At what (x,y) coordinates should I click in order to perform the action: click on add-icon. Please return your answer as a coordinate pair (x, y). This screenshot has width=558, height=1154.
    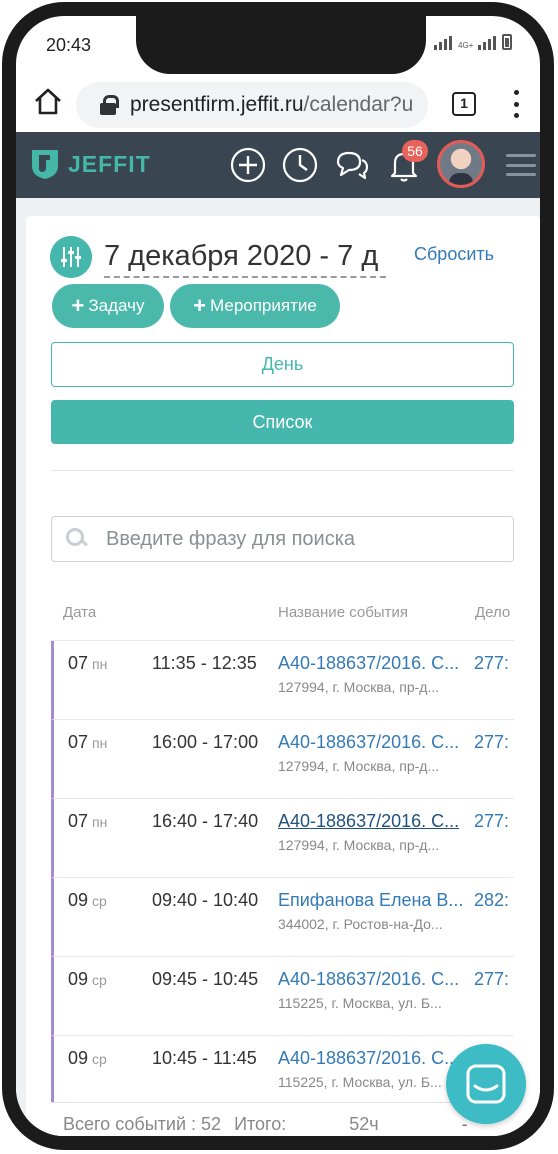
    Looking at the image, I should click on (248, 165).